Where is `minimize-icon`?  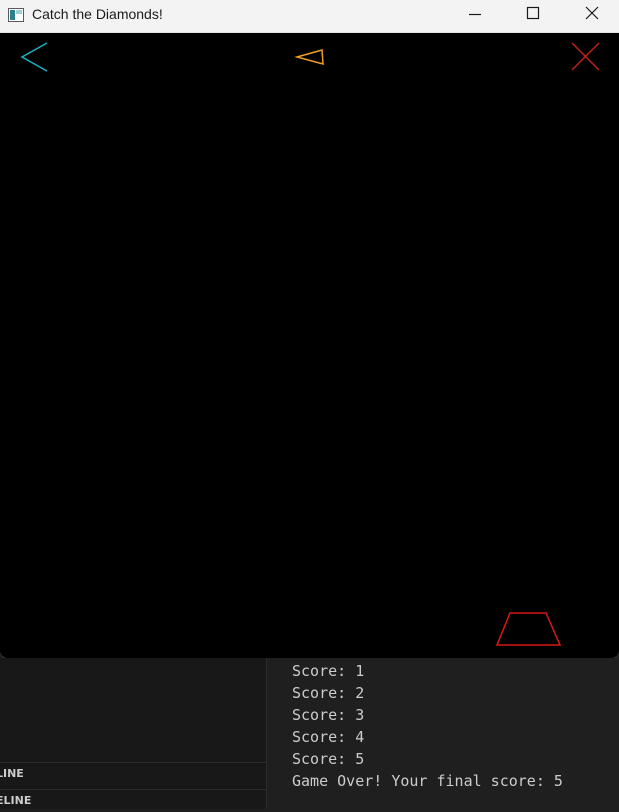 minimize-icon is located at coordinates (475, 14).